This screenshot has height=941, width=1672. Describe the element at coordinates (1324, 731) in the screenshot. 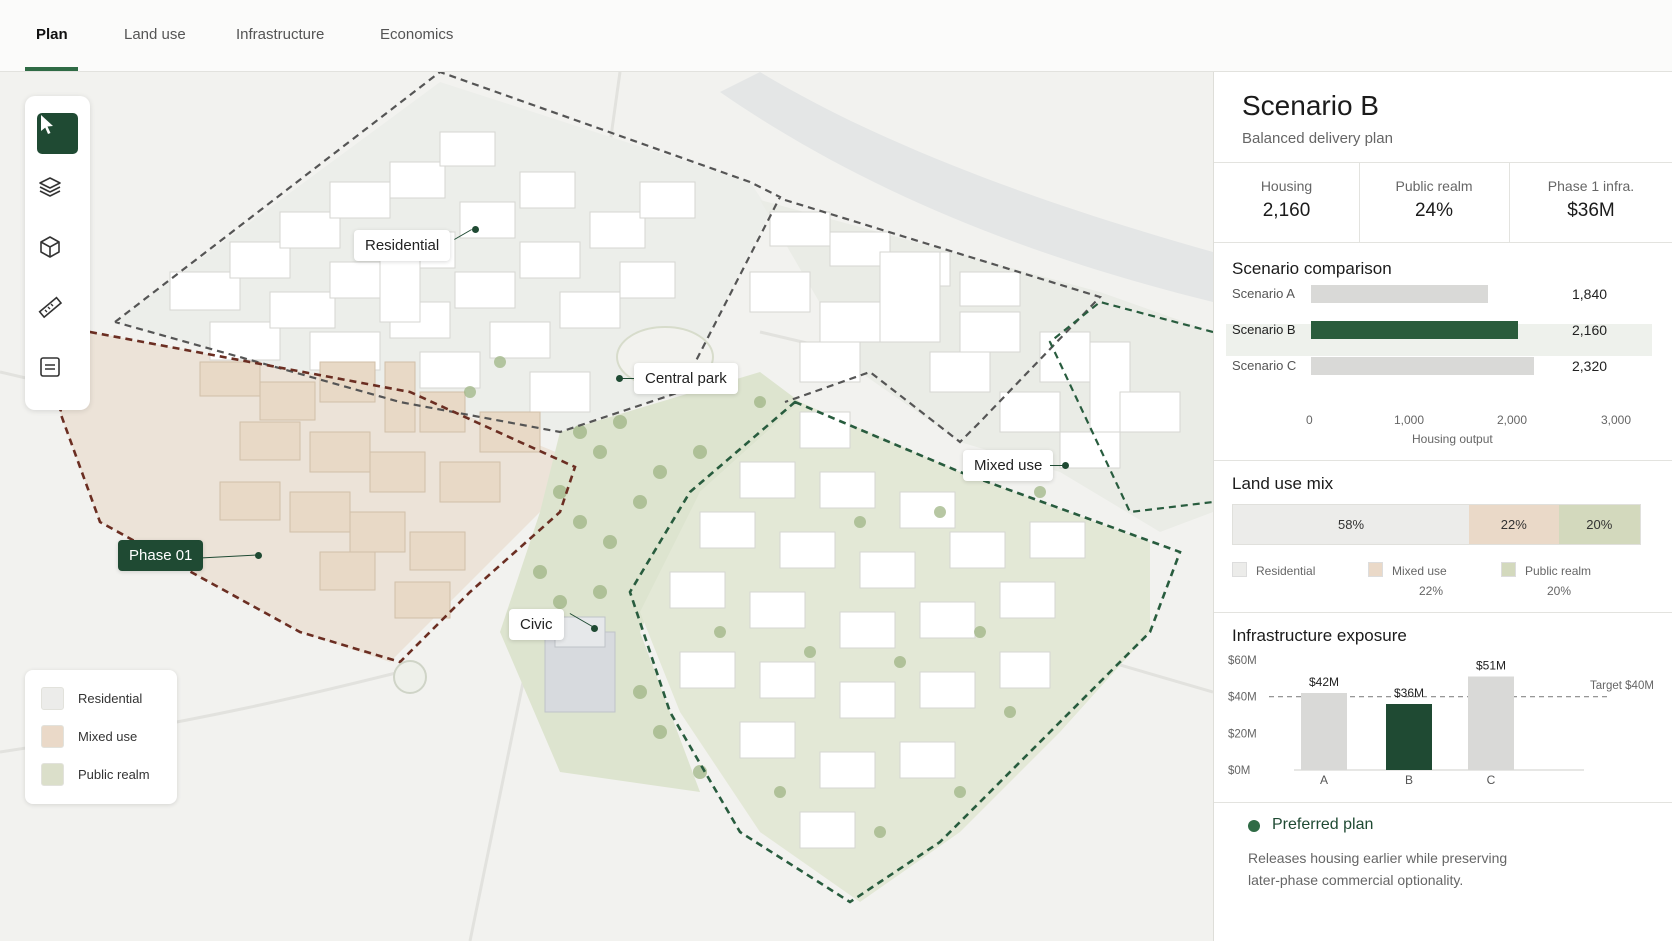

I see `infra-bar-a` at that location.